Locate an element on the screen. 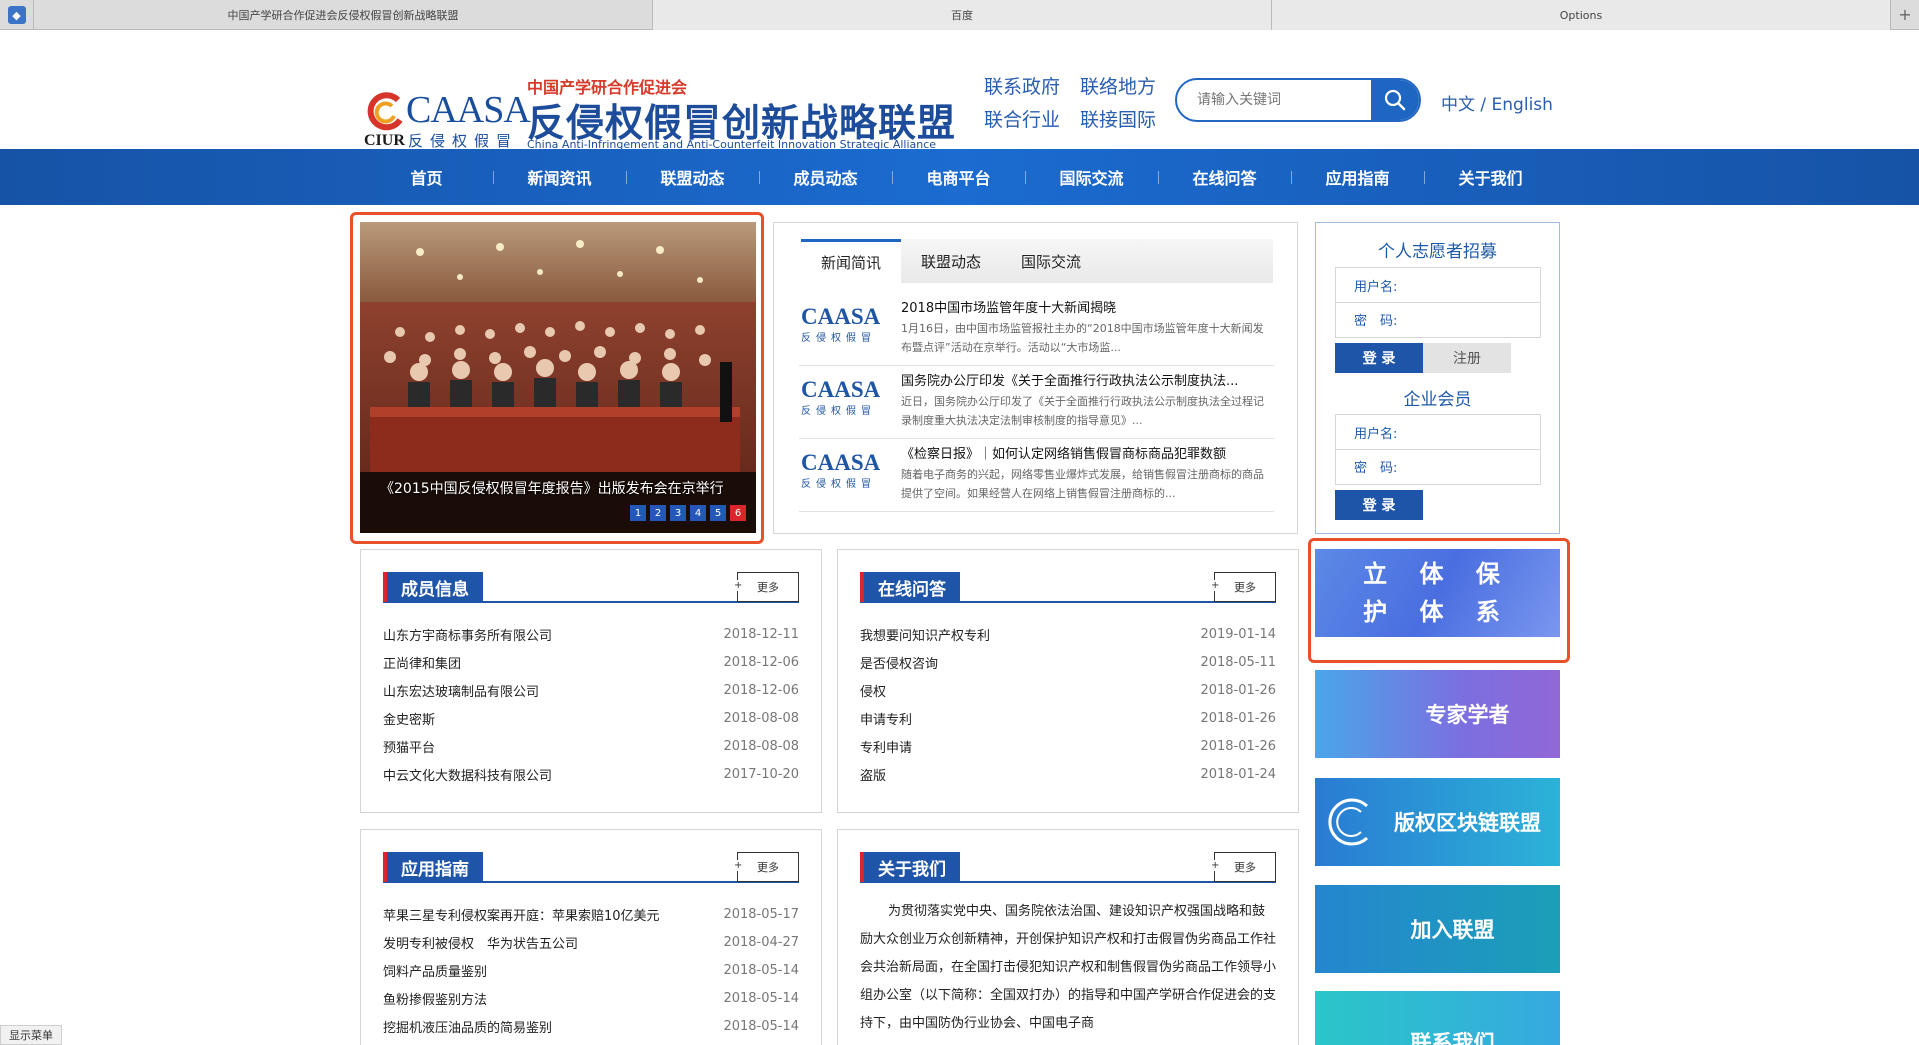  search-input is located at coordinates (1274, 100).